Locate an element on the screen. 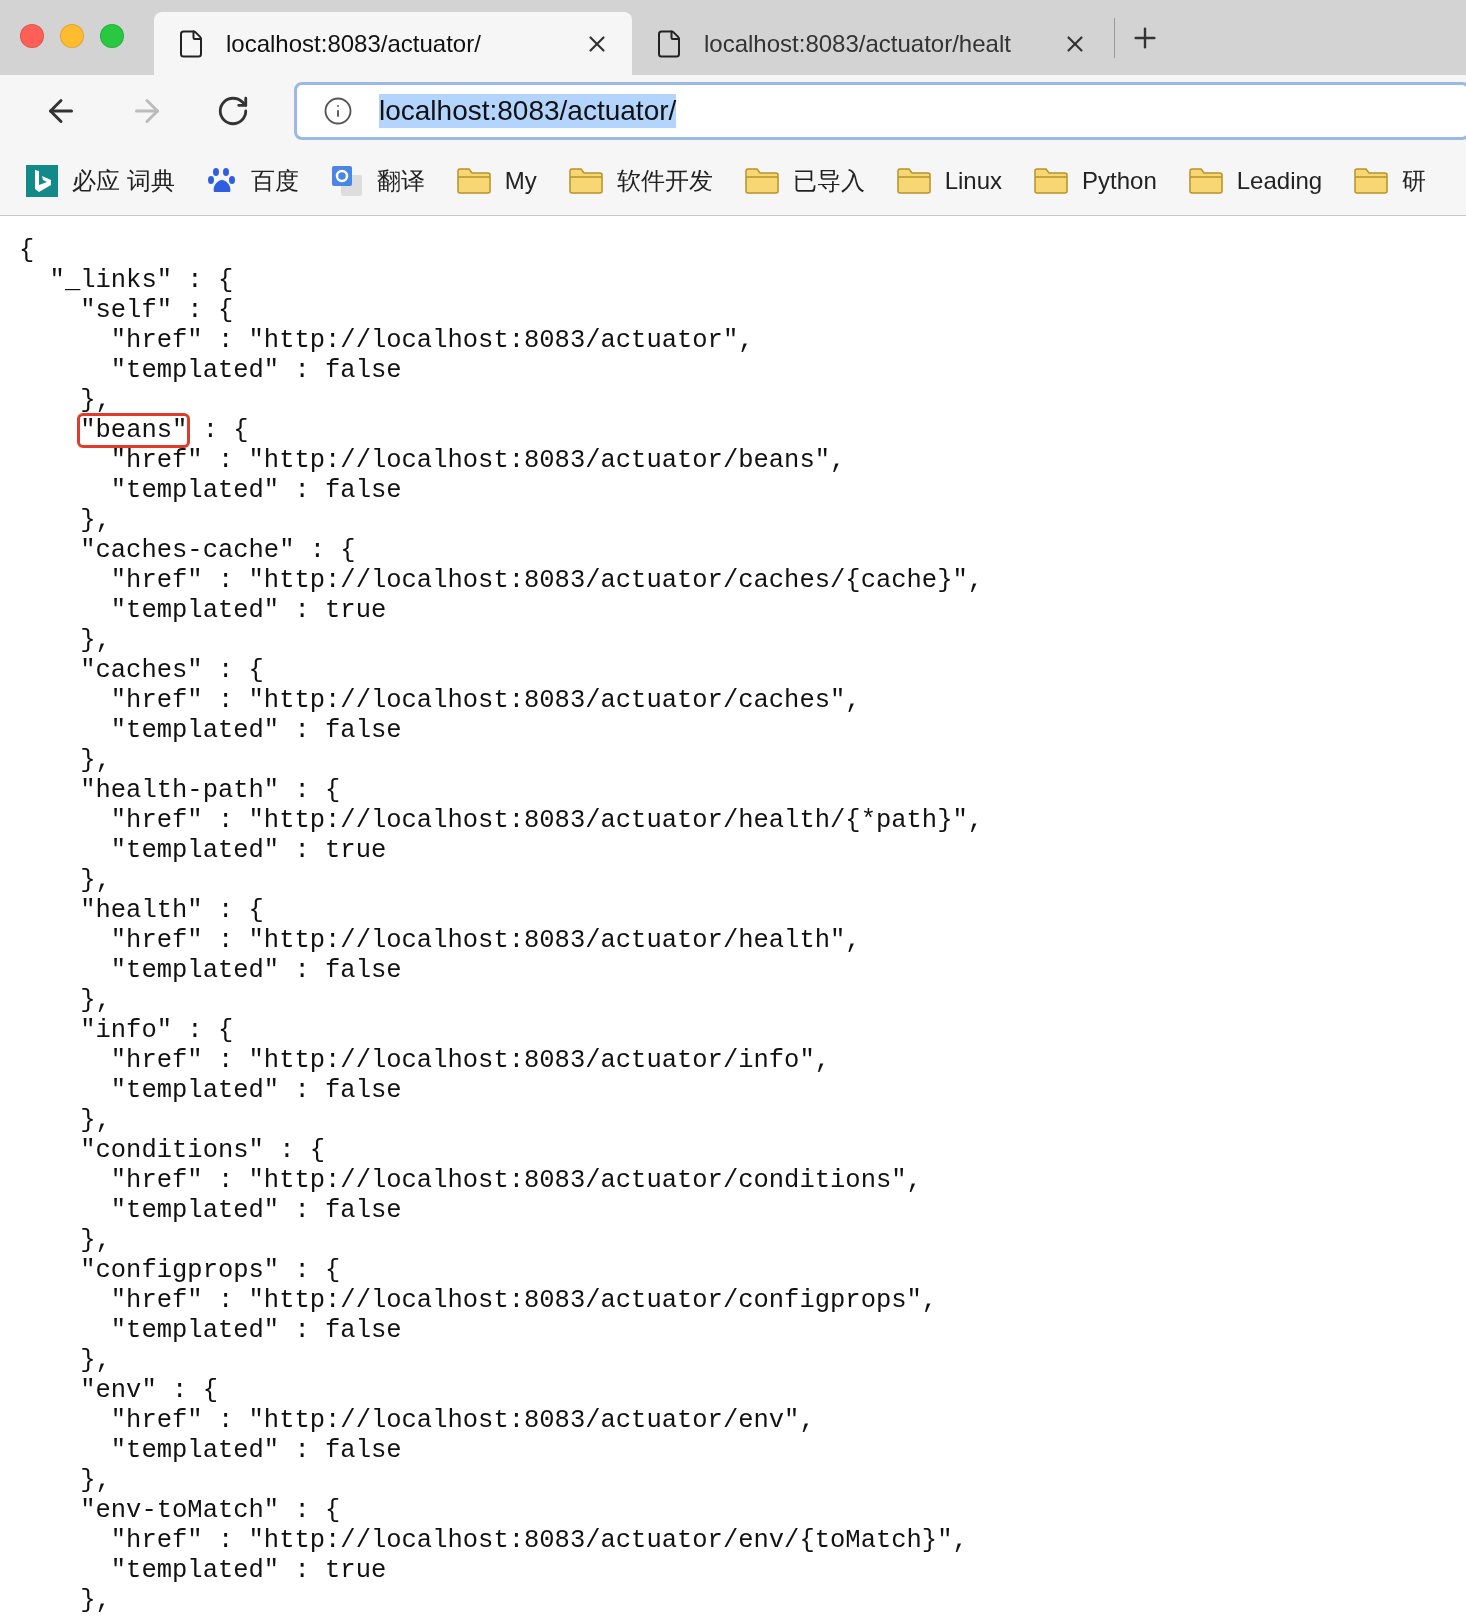 This screenshot has height=1616, width=1466. code-line: "href" : "http://localhost:8083/actuator", is located at coordinates (432, 341).